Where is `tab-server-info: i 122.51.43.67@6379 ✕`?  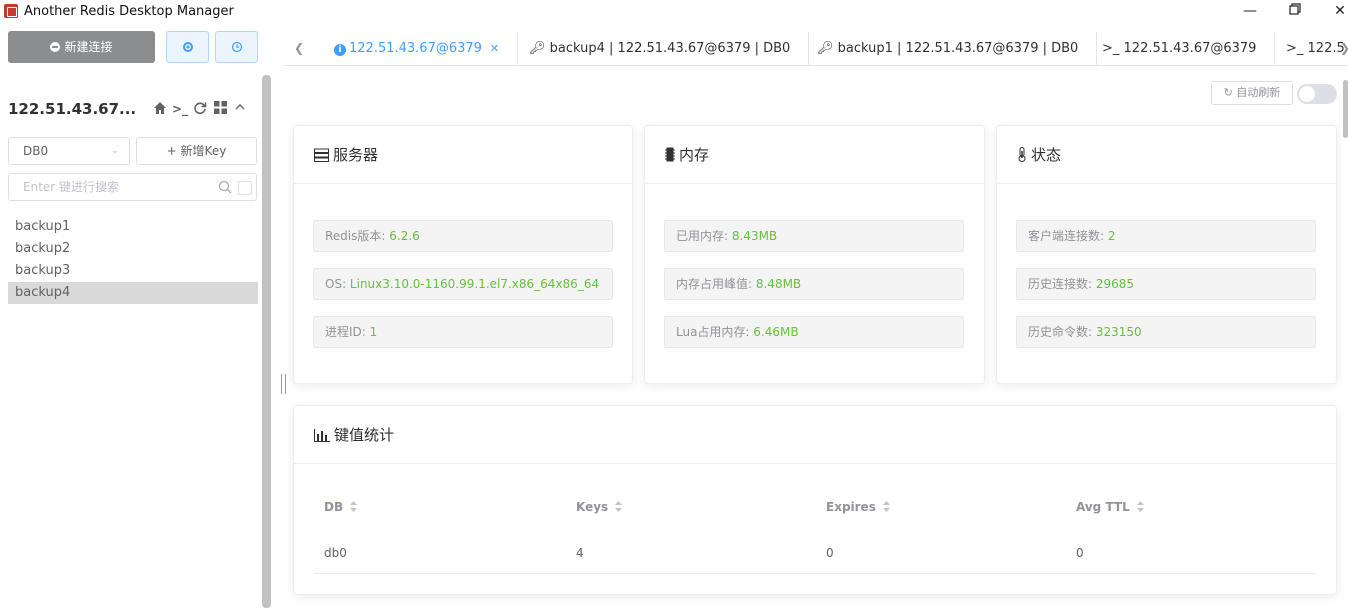
tab-server-info: i 122.51.43.67@6379 ✕ is located at coordinates (417, 49).